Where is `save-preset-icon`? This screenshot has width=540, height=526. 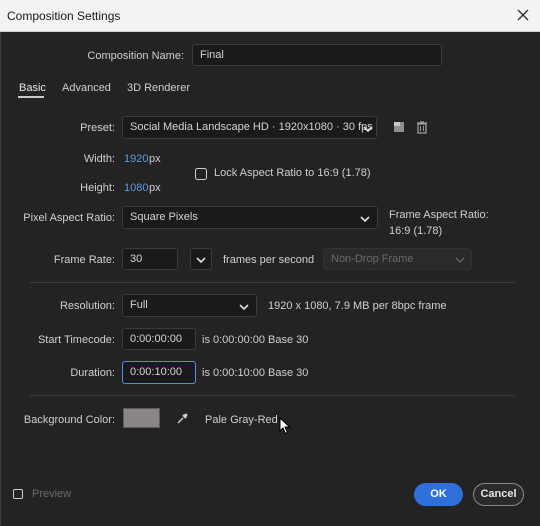 save-preset-icon is located at coordinates (399, 127).